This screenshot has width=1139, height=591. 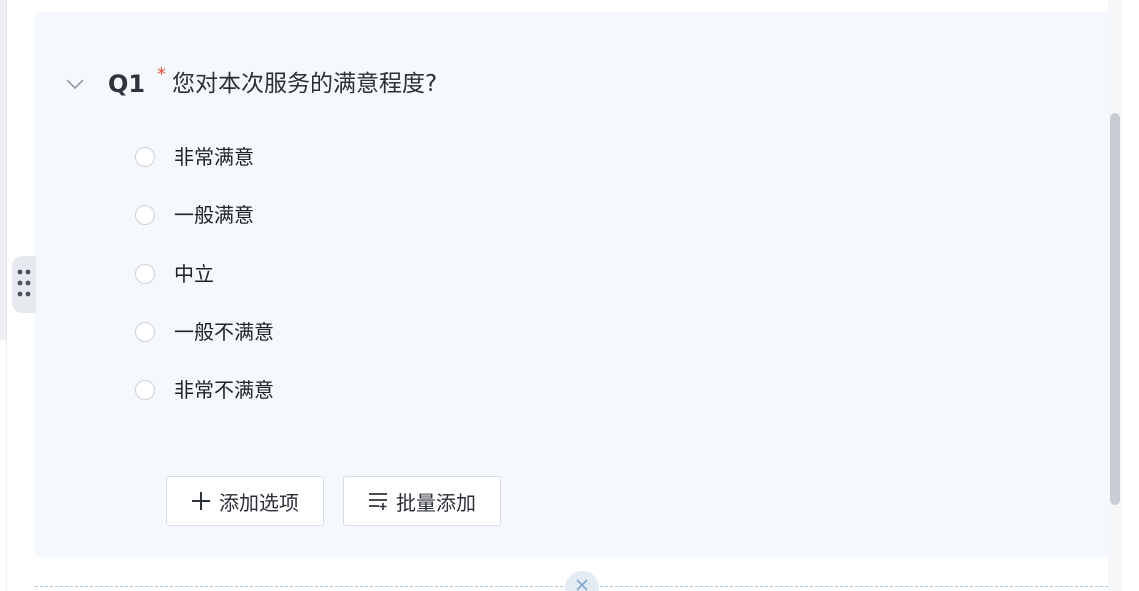 I want to click on option-item: 非常满意, so click(x=194, y=157).